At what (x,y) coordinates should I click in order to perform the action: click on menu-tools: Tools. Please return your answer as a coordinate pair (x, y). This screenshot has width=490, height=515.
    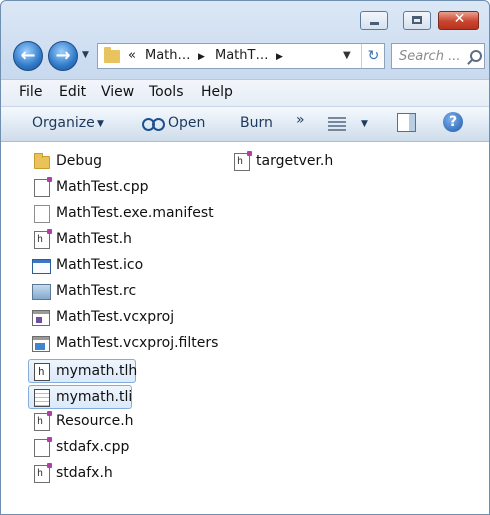
    Looking at the image, I should click on (166, 92).